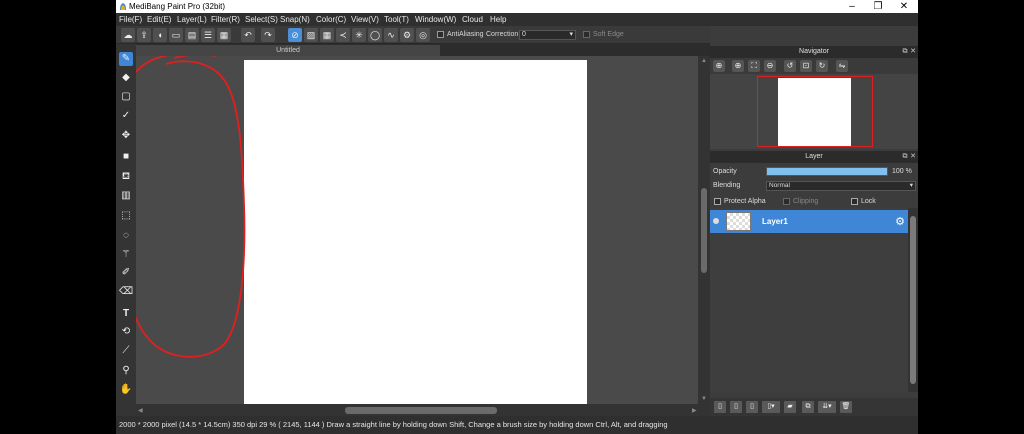  I want to click on menu-color: Color(C), so click(331, 19).